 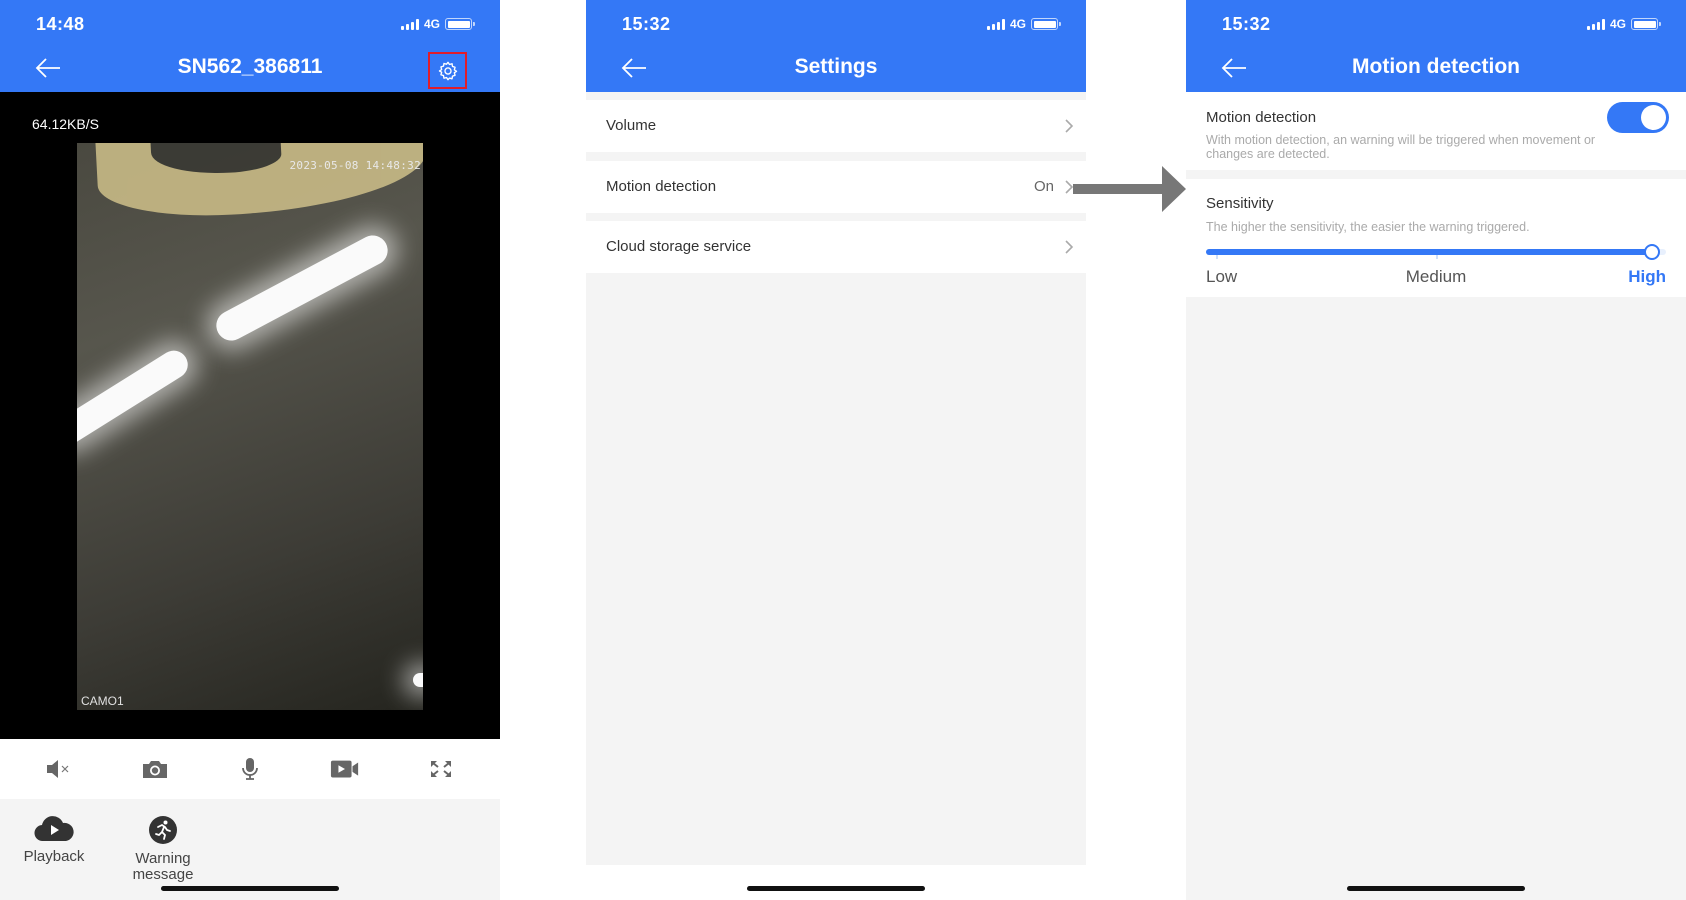 I want to click on camera-icon, so click(x=155, y=769).